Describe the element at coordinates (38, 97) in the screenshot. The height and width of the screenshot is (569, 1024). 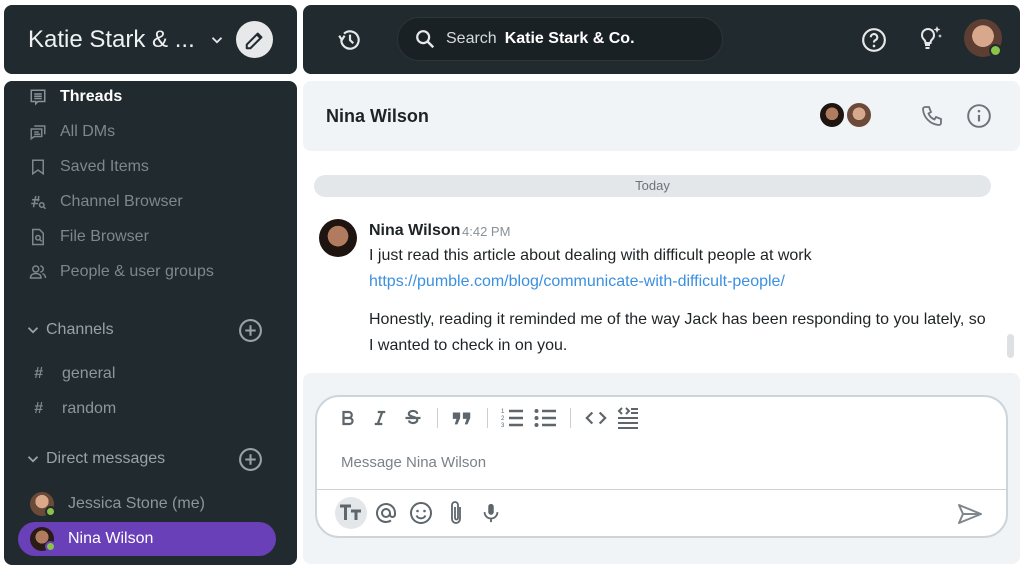
I see `threads-icon` at that location.